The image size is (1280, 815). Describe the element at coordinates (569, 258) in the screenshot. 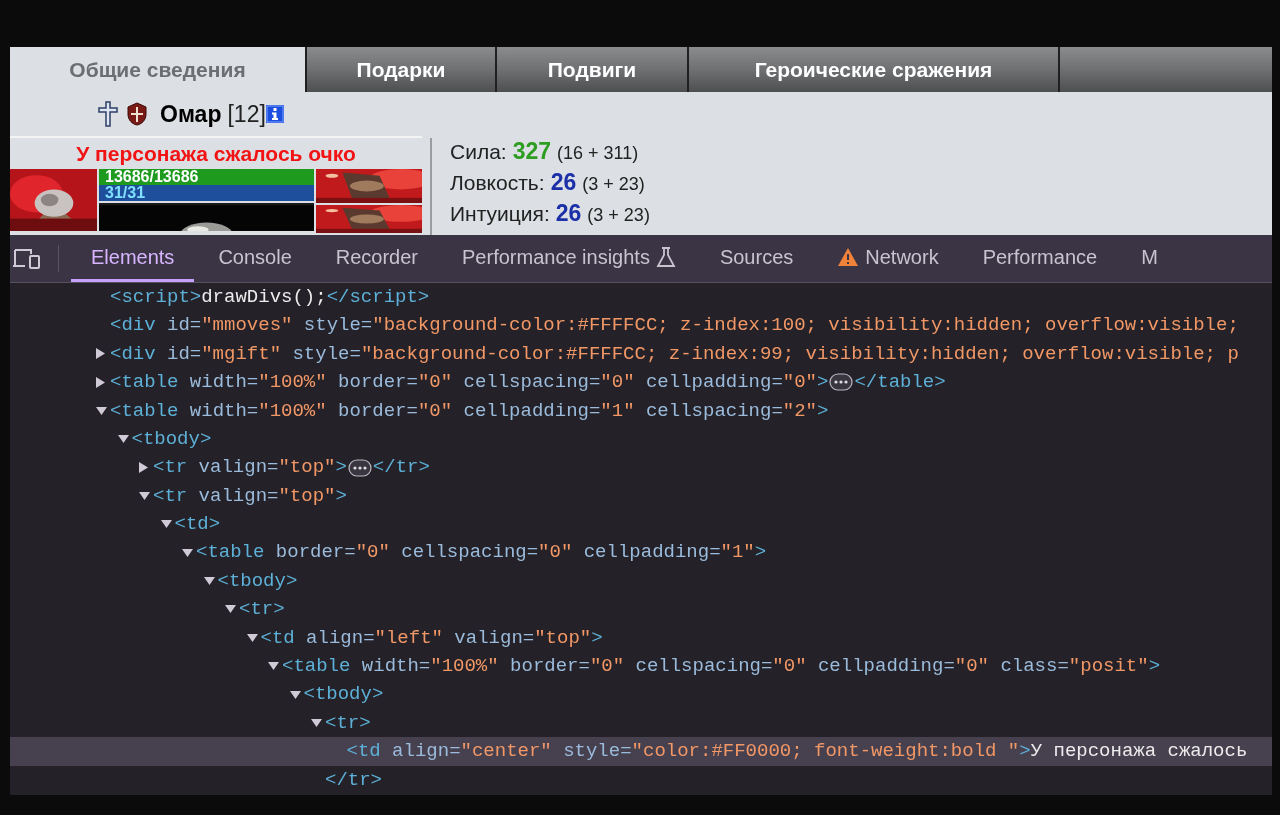

I see `devtools-tab: Performance insights` at that location.